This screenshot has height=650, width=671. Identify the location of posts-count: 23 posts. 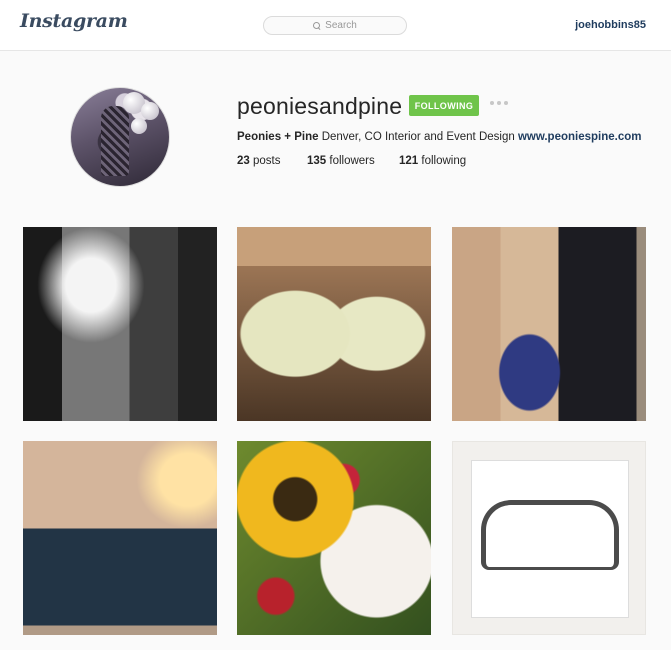
(259, 161).